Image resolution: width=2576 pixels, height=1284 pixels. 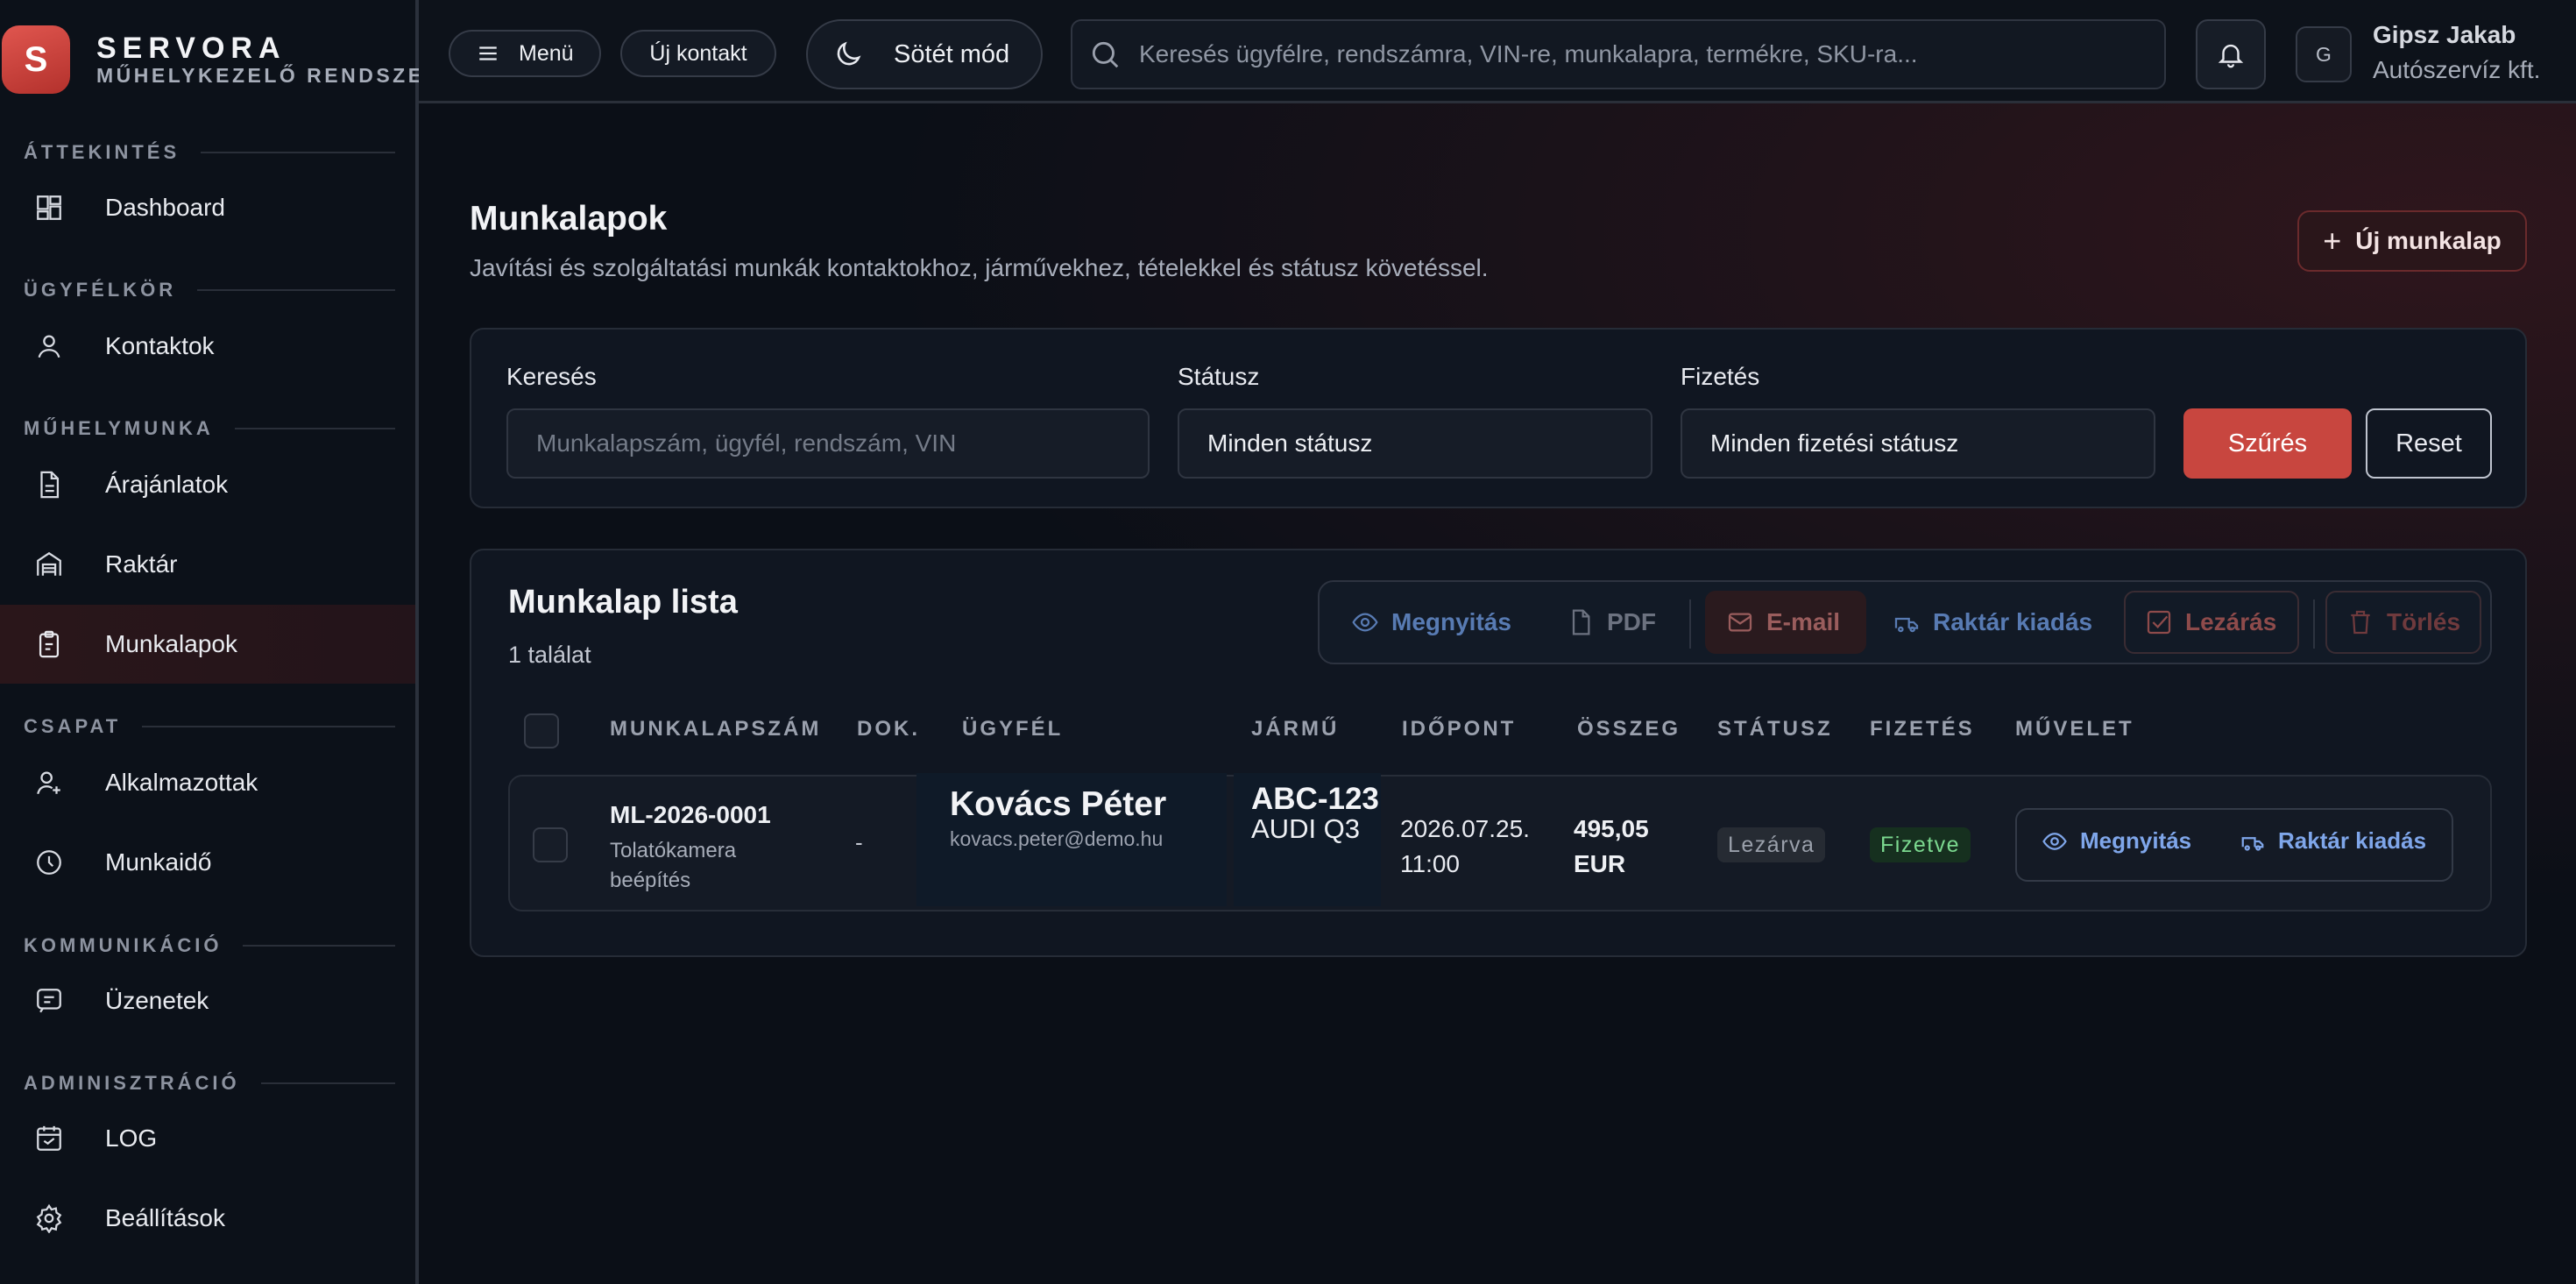 I want to click on user-add-icon, so click(x=49, y=783).